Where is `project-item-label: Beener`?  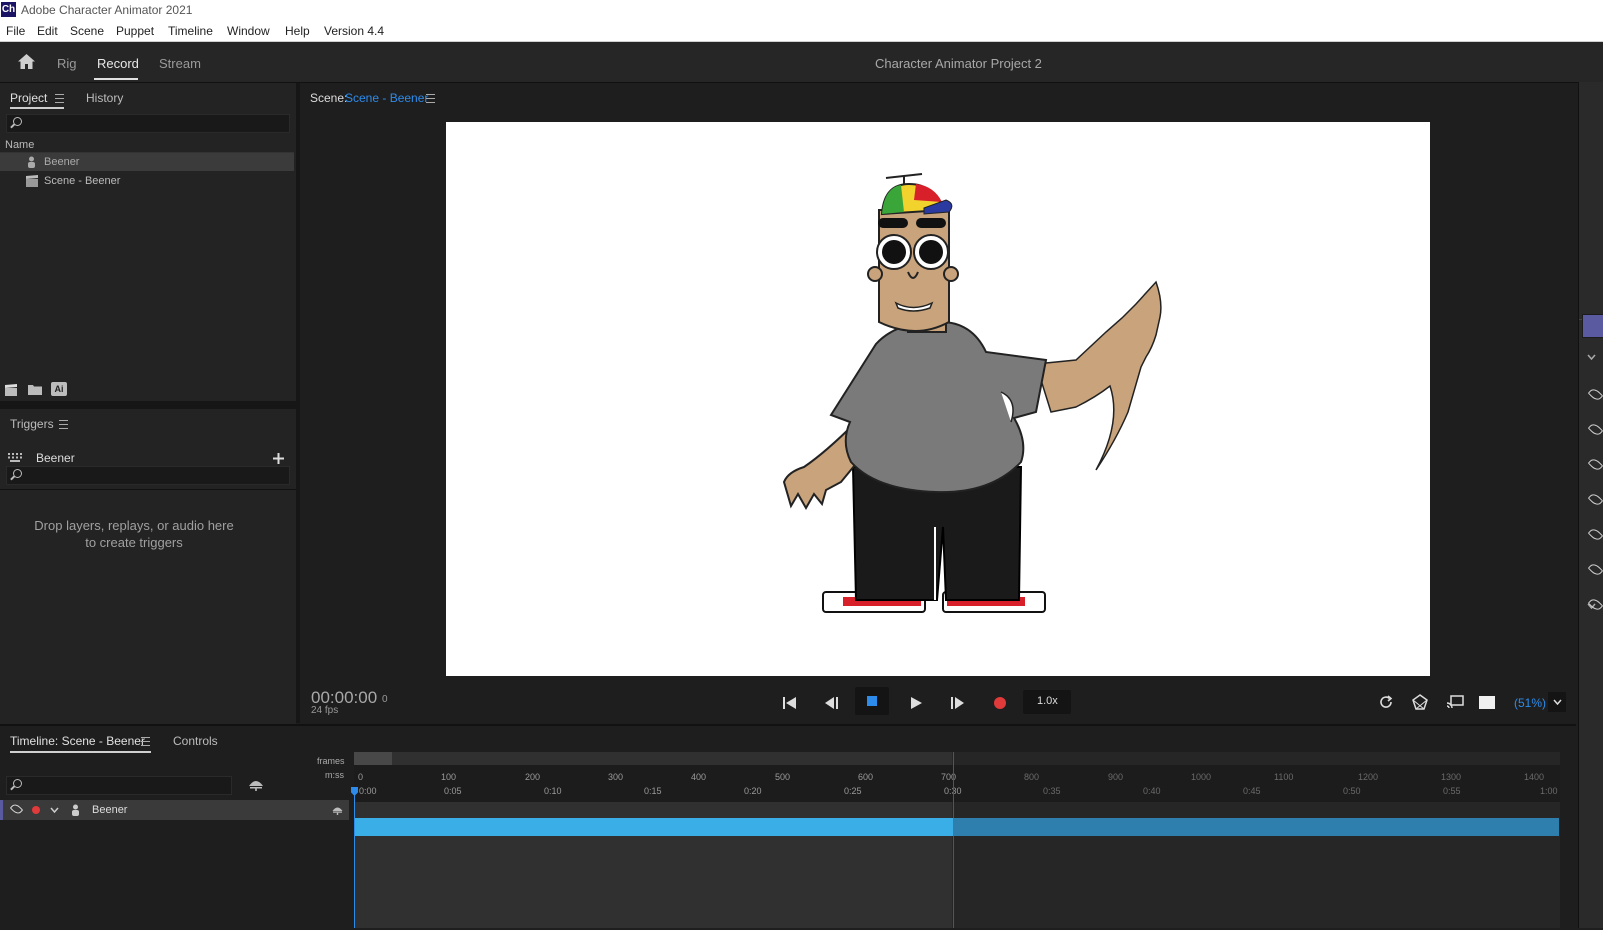 project-item-label: Beener is located at coordinates (62, 162).